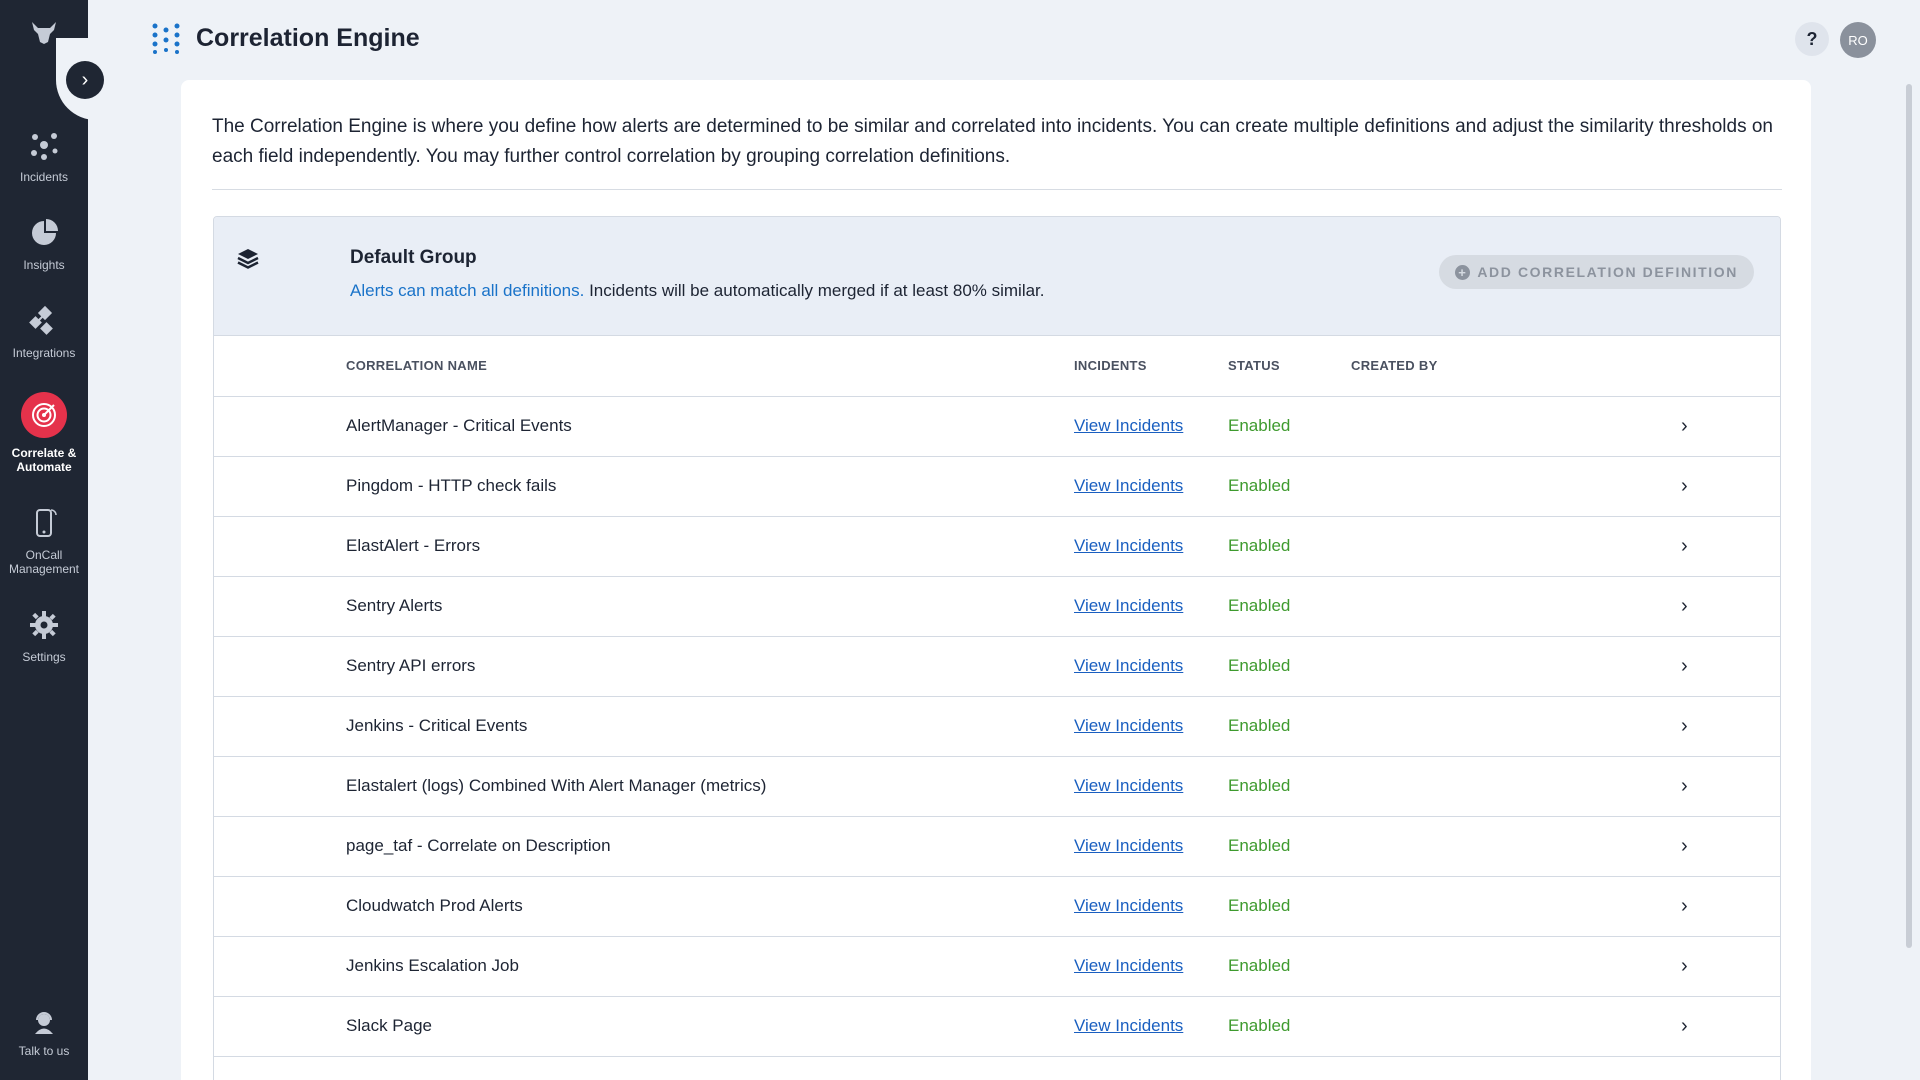 The height and width of the screenshot is (1080, 1920). I want to click on page-header: Correlation Engine, so click(285, 38).